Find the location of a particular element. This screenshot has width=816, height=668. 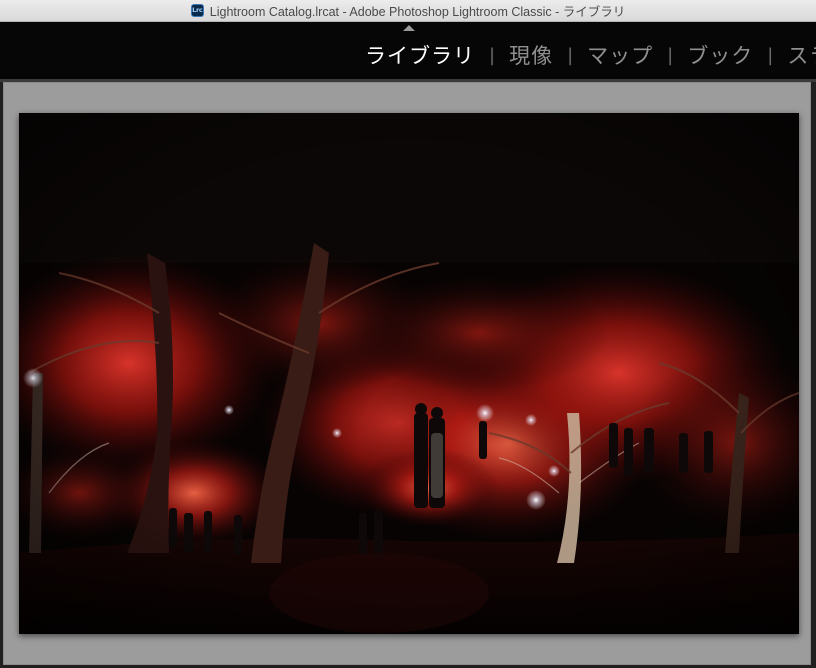

module-picker-bar: ライブラリ | 現像 | マップ | ブック | スライ is located at coordinates (408, 50).